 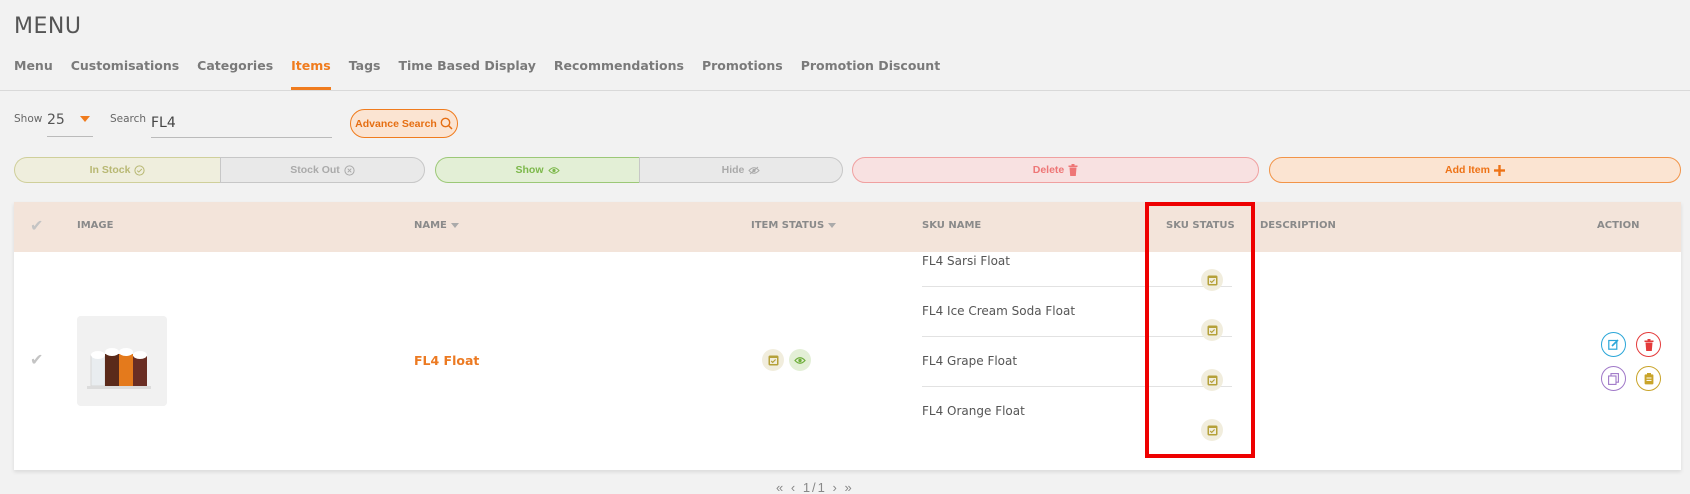 I want to click on delete-row-button, so click(x=1648, y=344).